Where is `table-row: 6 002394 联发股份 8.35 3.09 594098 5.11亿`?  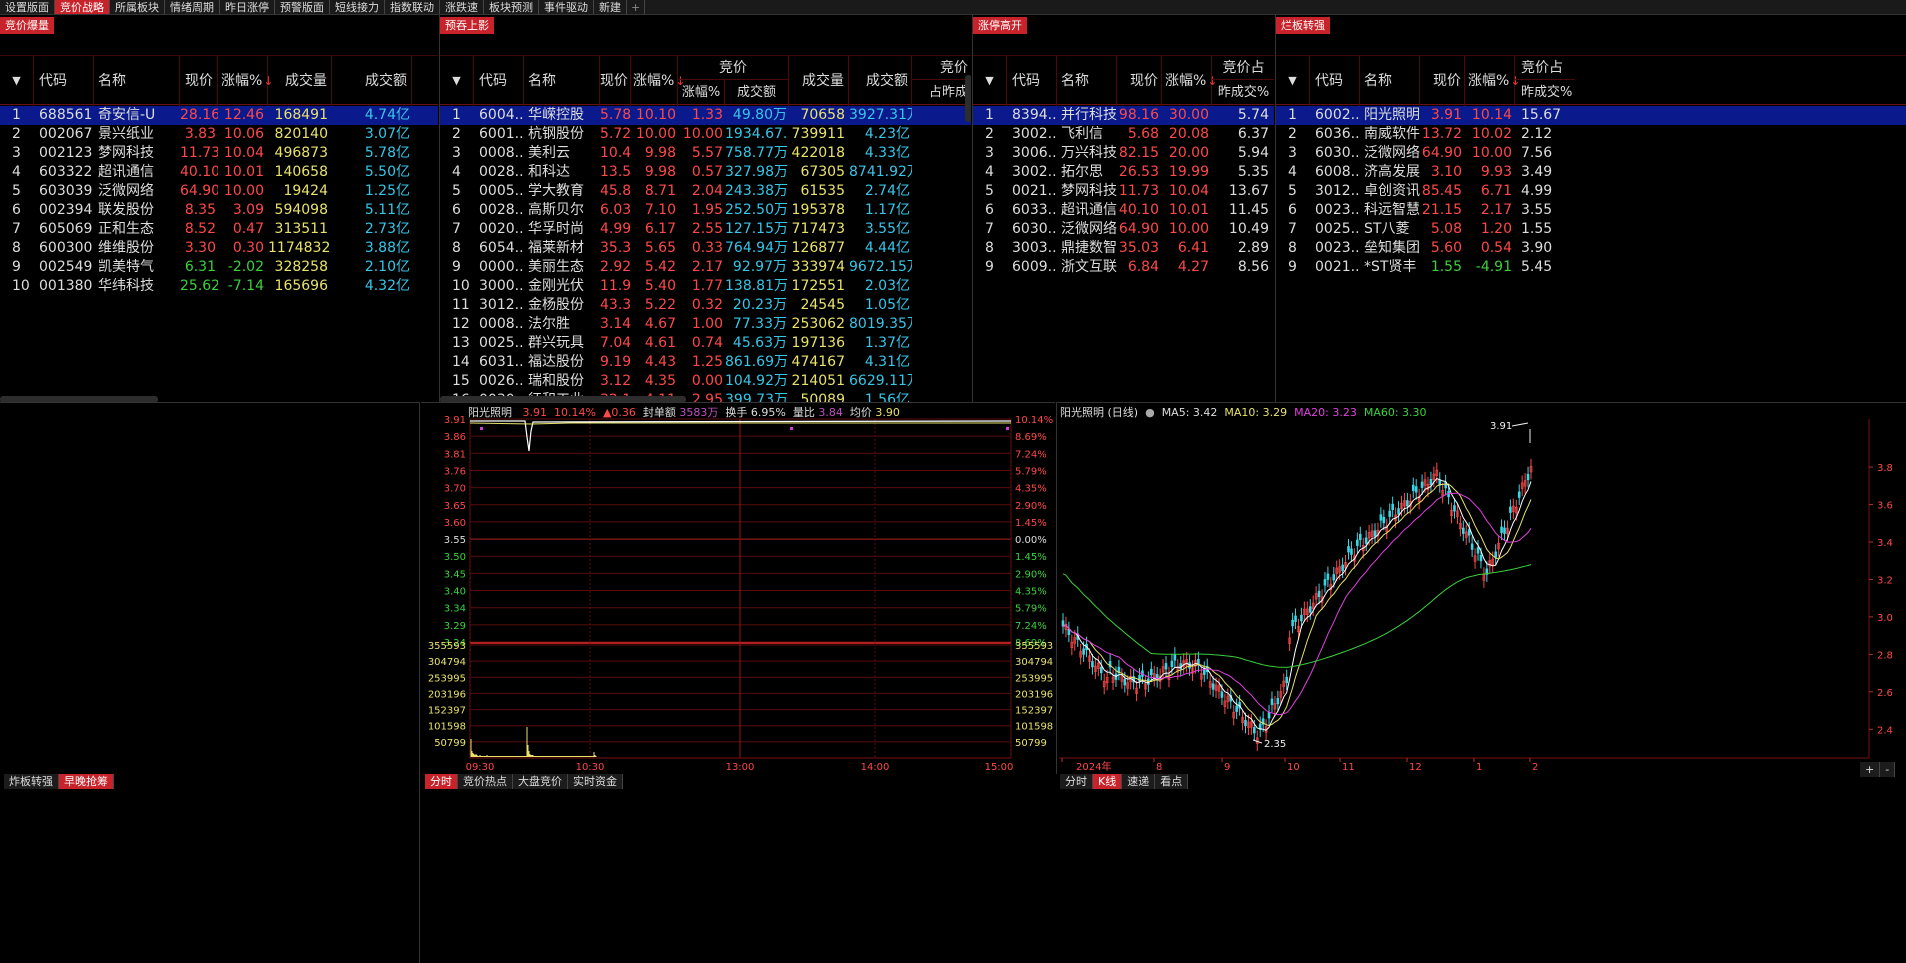 table-row: 6 002394 联发股份 8.35 3.09 594098 5.11亿 is located at coordinates (219, 210).